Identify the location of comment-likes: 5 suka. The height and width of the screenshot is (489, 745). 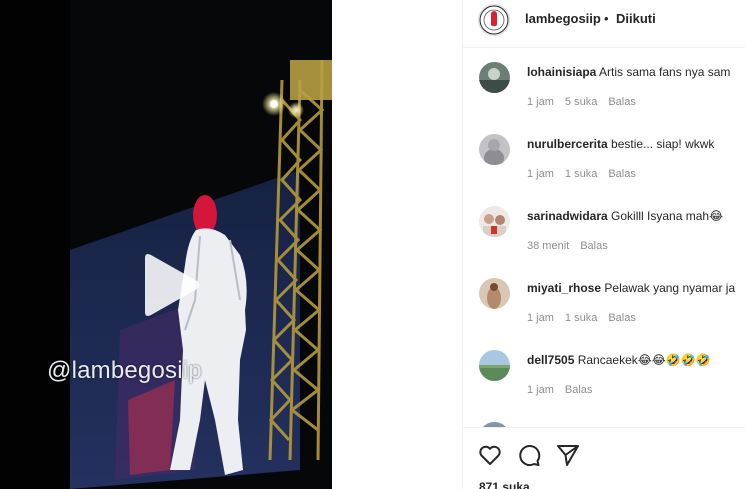
(581, 102).